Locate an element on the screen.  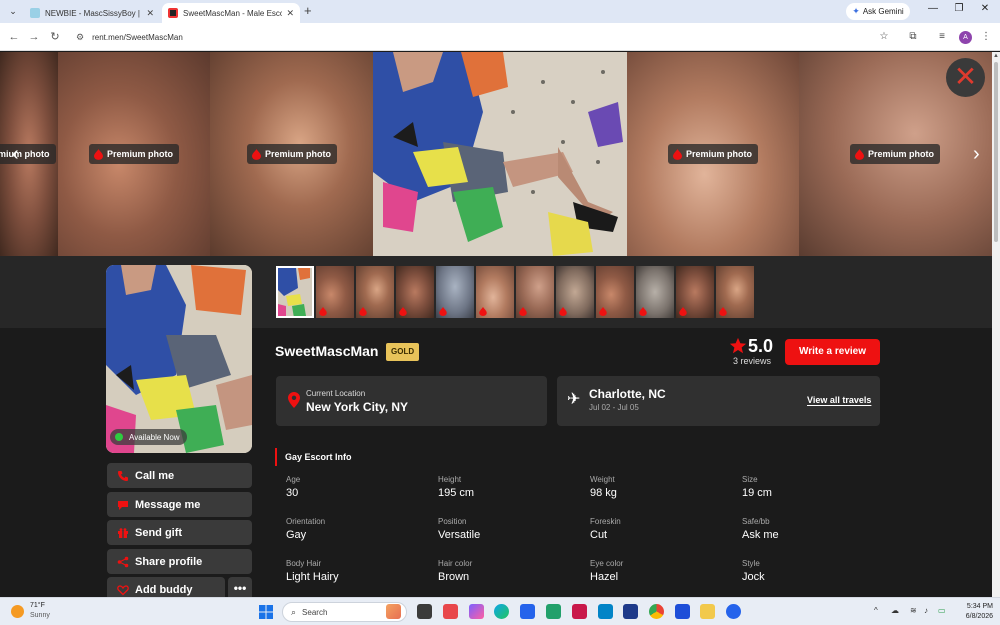
section-accent-bar is located at coordinates (276, 457).